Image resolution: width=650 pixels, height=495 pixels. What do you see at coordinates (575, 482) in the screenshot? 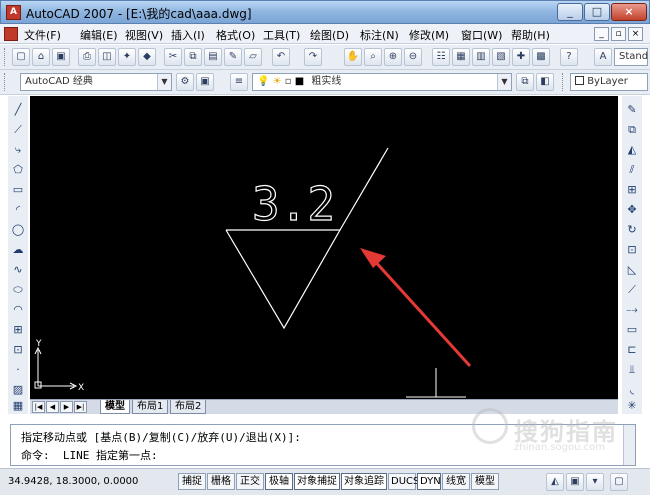
I see `lock-toolbar-icon: ▣` at bounding box center [575, 482].